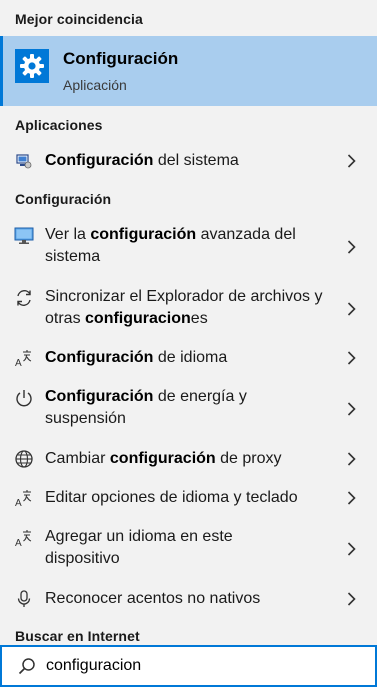  Describe the element at coordinates (163, 458) in the screenshot. I see `list-item-label: Cambiar configuración de proxy` at that location.